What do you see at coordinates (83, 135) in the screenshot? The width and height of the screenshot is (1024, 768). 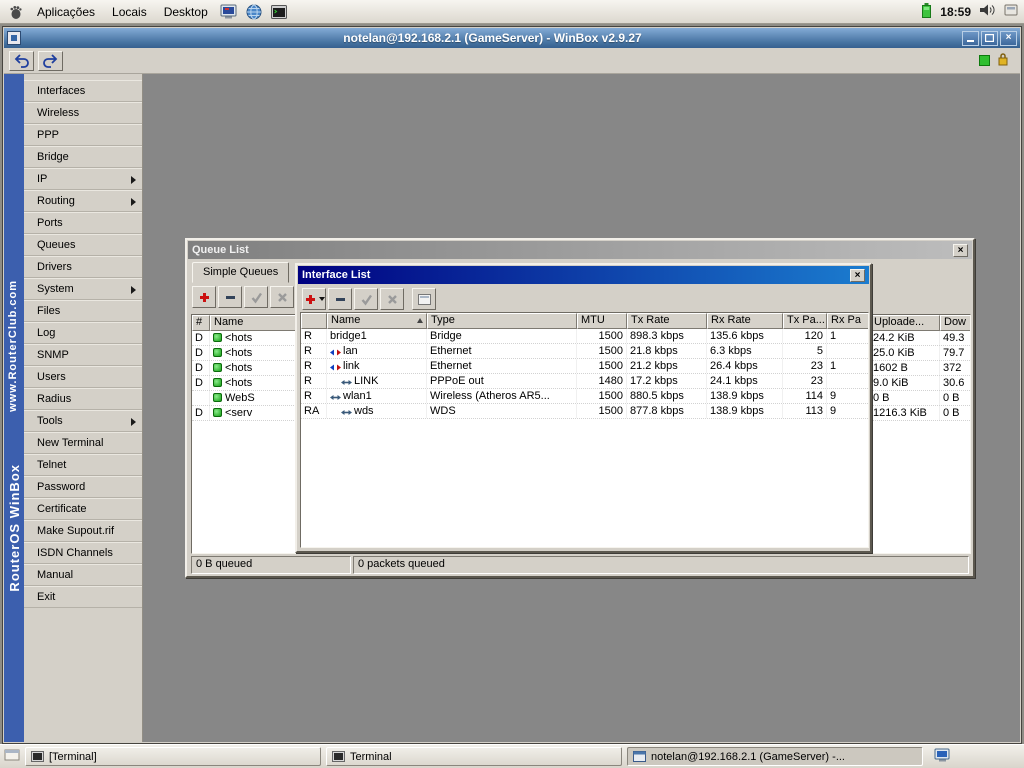 I see `sidebar-item-ppp: PPP` at bounding box center [83, 135].